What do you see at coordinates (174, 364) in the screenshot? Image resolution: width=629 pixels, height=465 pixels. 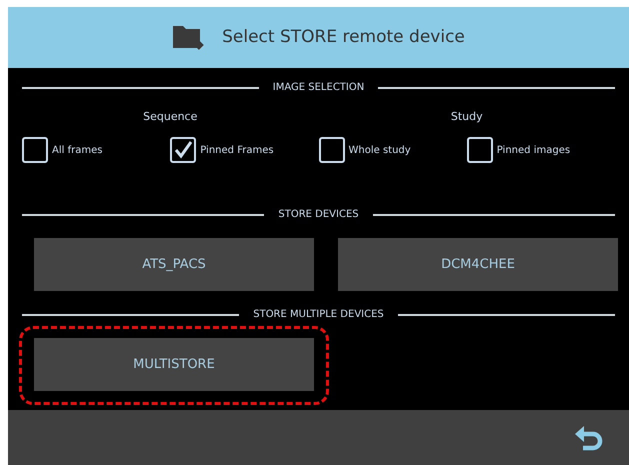 I see `device-button: MULTISTORE` at bounding box center [174, 364].